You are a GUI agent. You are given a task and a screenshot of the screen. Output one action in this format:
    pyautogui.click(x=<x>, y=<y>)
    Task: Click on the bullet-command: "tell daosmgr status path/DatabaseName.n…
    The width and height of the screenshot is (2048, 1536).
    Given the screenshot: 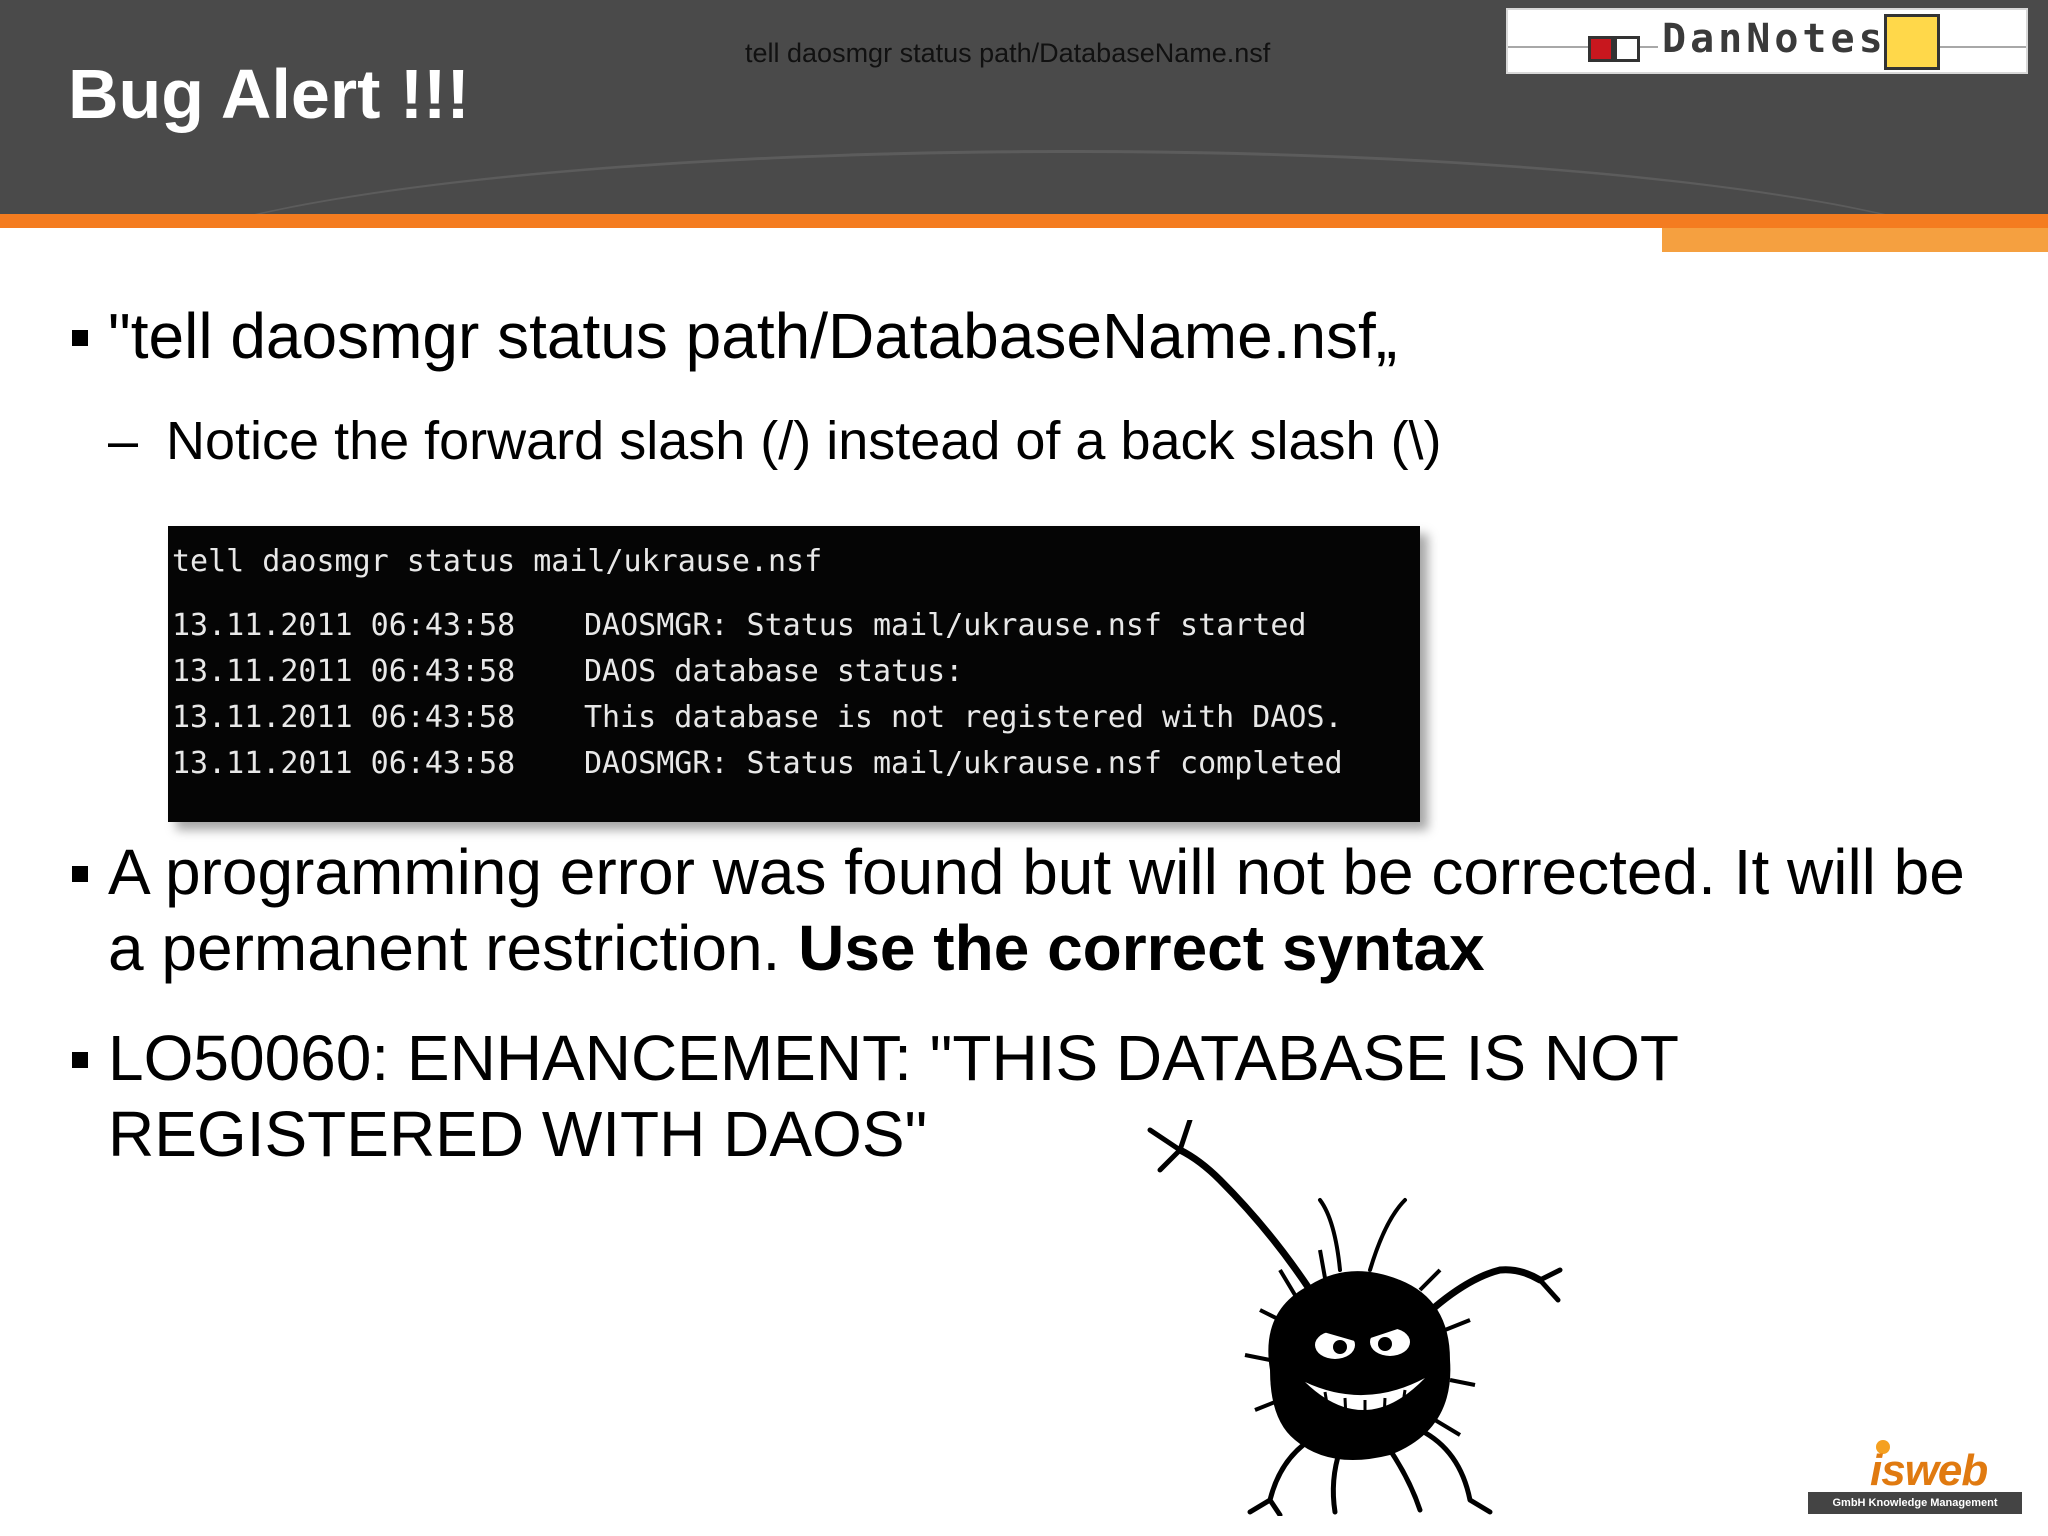 What is the action you would take?
    pyautogui.click(x=734, y=336)
    